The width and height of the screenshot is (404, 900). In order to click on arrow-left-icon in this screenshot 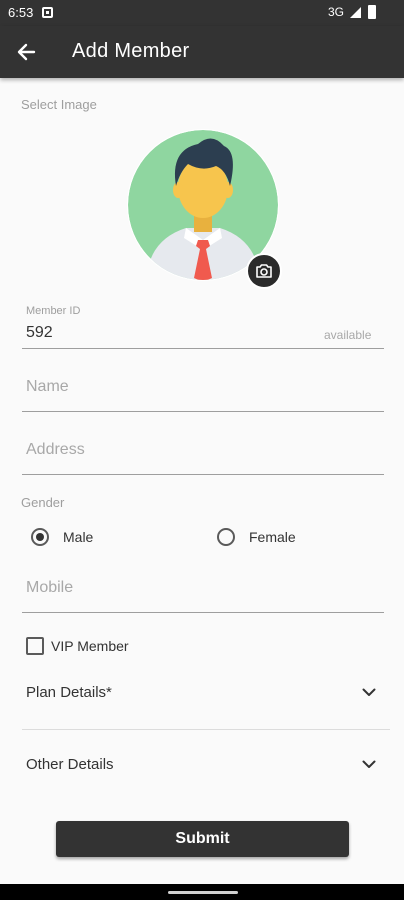, I will do `click(27, 52)`.